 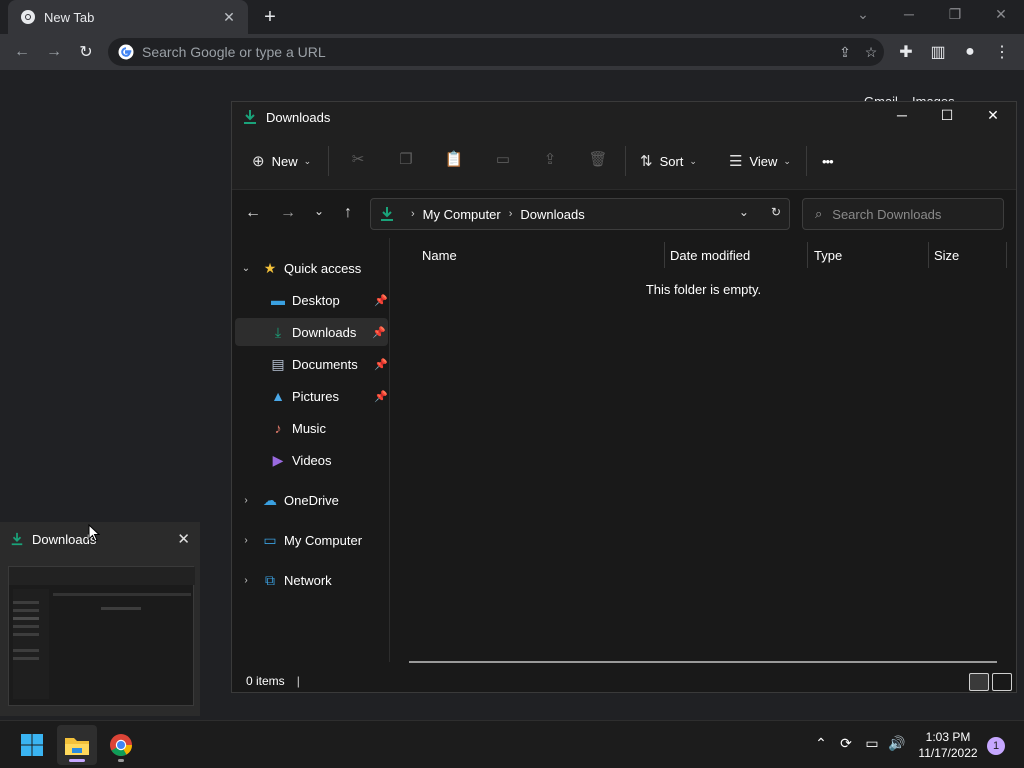 I want to click on nav-downloads: ⤓ Downloads 📌, so click(x=311, y=332).